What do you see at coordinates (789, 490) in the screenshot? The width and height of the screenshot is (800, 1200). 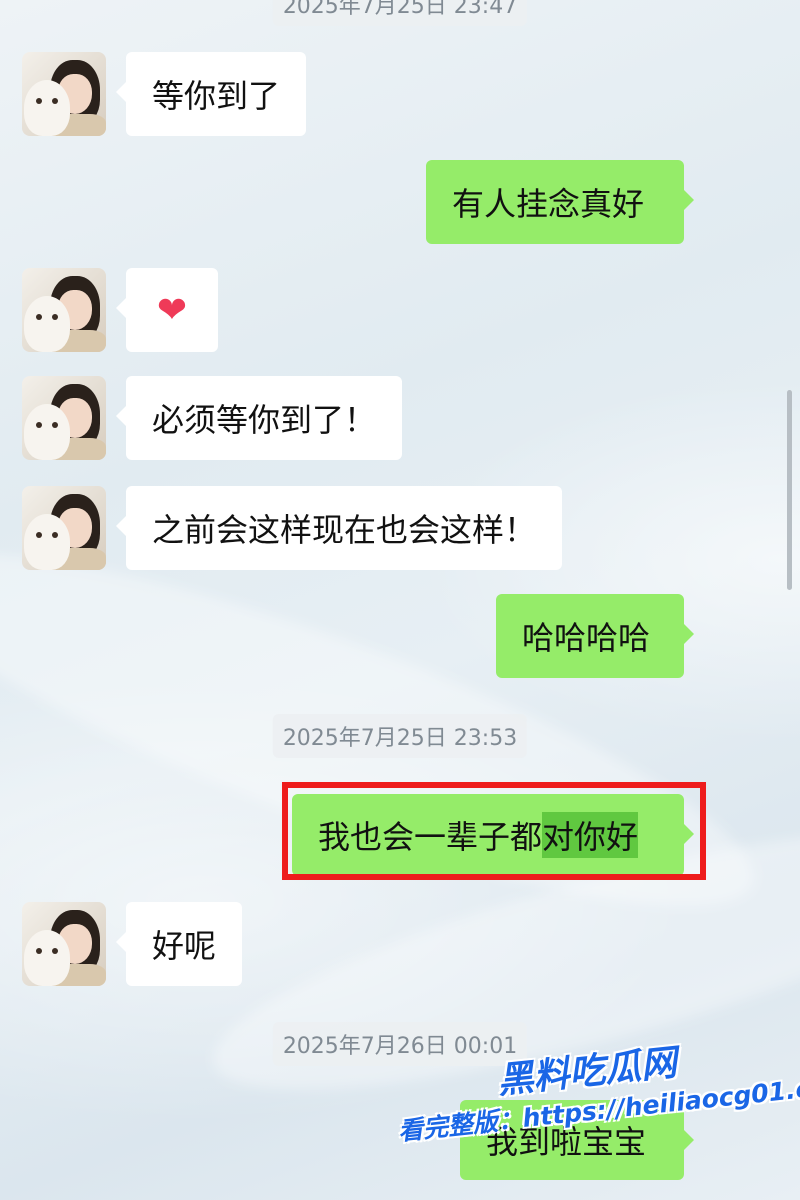 I see `scrollbar` at bounding box center [789, 490].